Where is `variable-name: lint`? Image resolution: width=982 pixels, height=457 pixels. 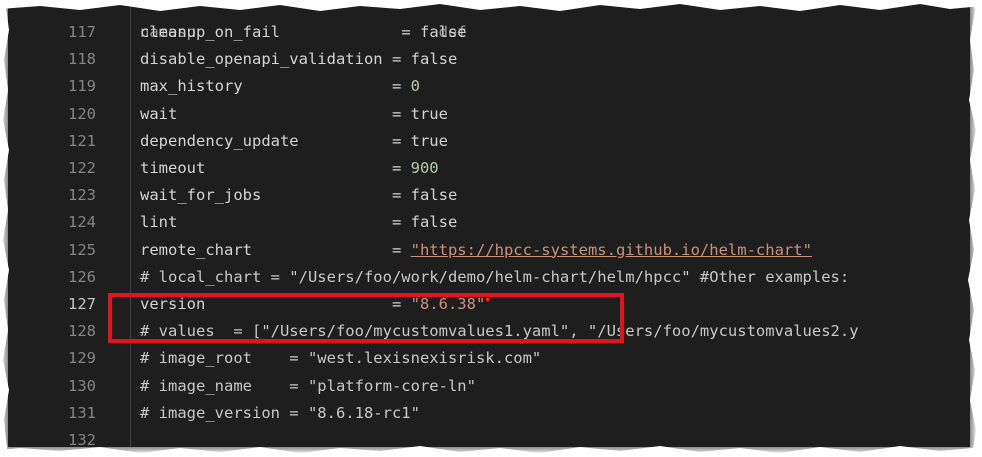
variable-name: lint is located at coordinates (159, 222).